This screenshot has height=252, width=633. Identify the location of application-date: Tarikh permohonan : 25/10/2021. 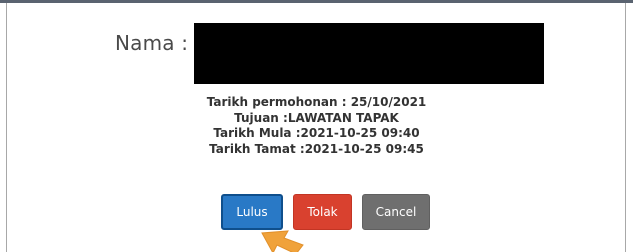
(316, 102).